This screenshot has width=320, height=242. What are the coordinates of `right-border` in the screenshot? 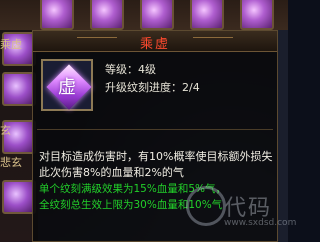 It's located at (283, 136).